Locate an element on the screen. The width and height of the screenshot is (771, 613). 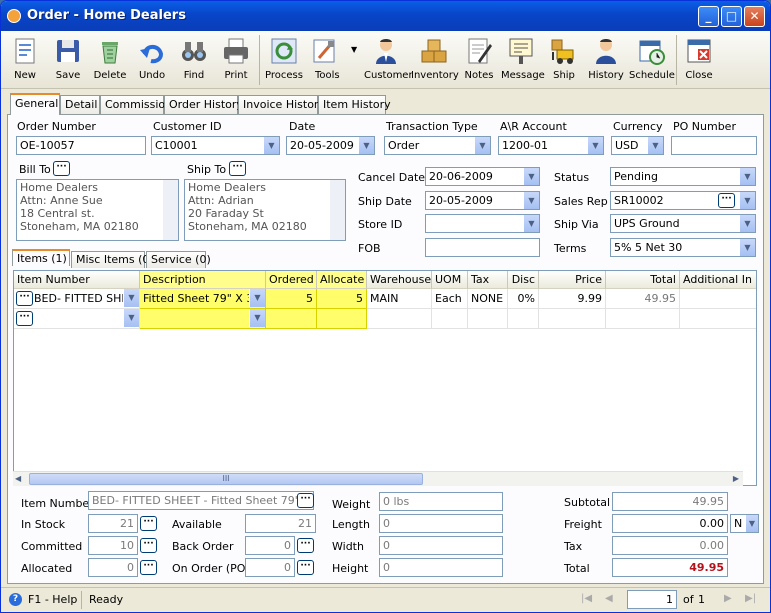
message-button: Message is located at coordinates (523, 60).